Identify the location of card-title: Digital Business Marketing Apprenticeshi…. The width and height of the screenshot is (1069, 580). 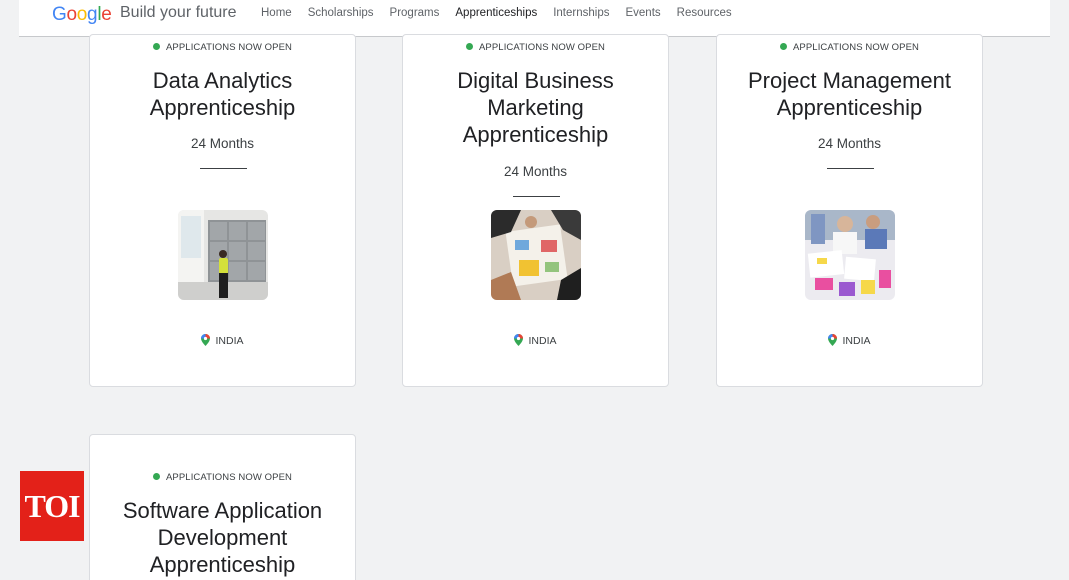
(535, 107).